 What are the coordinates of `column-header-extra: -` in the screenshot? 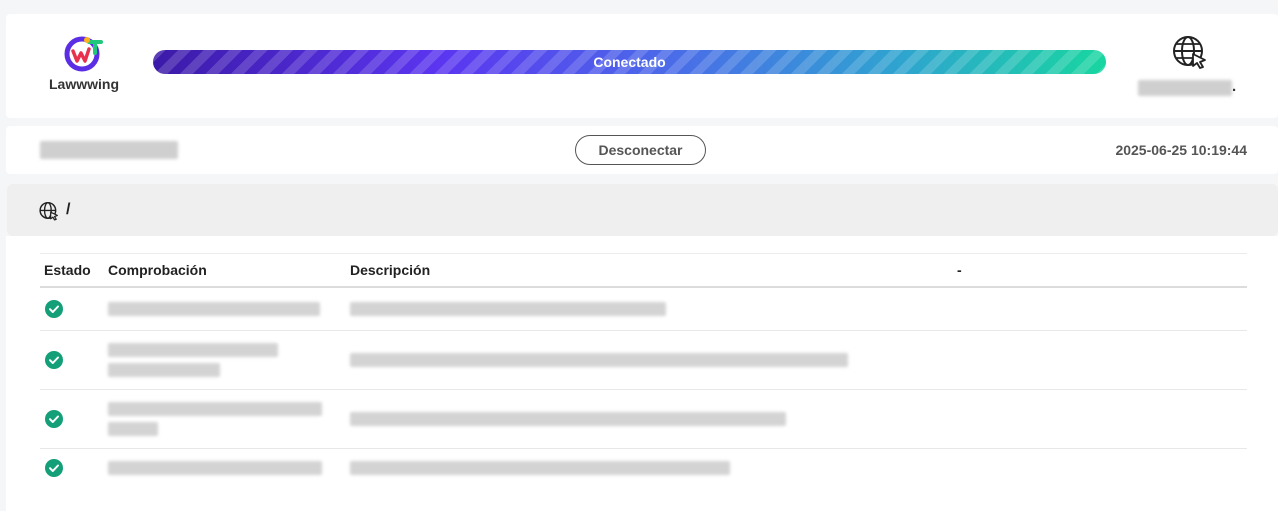 It's located at (1100, 270).